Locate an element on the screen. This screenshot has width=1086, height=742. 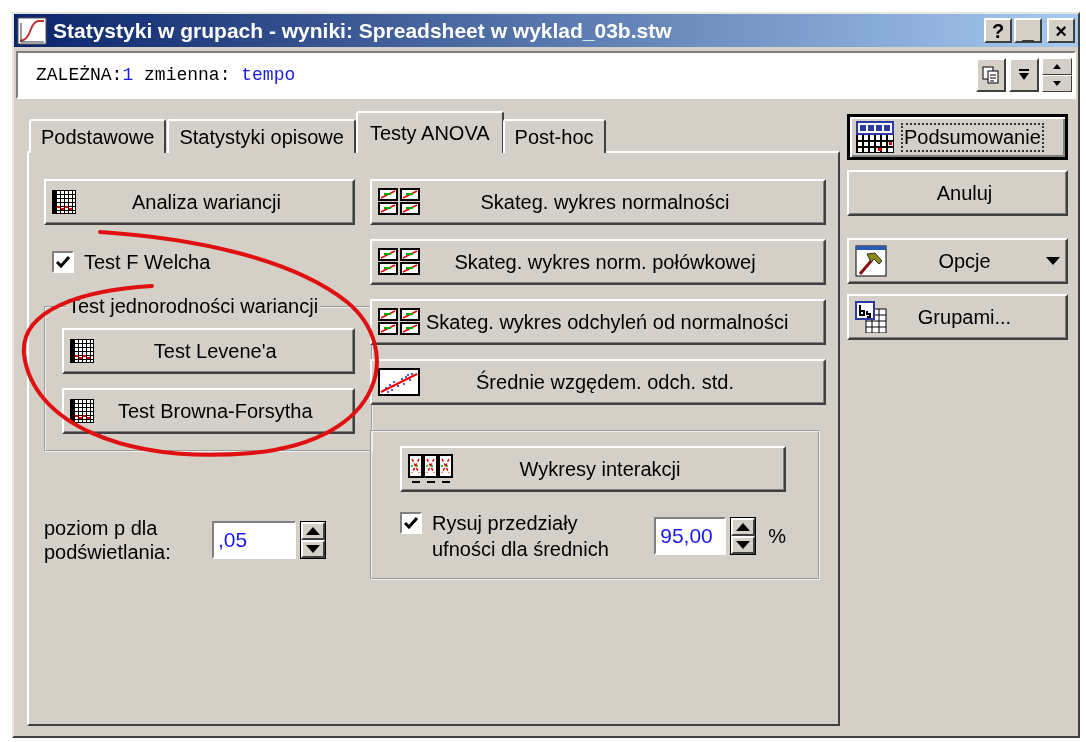
tab: Post-hoc is located at coordinates (554, 136).